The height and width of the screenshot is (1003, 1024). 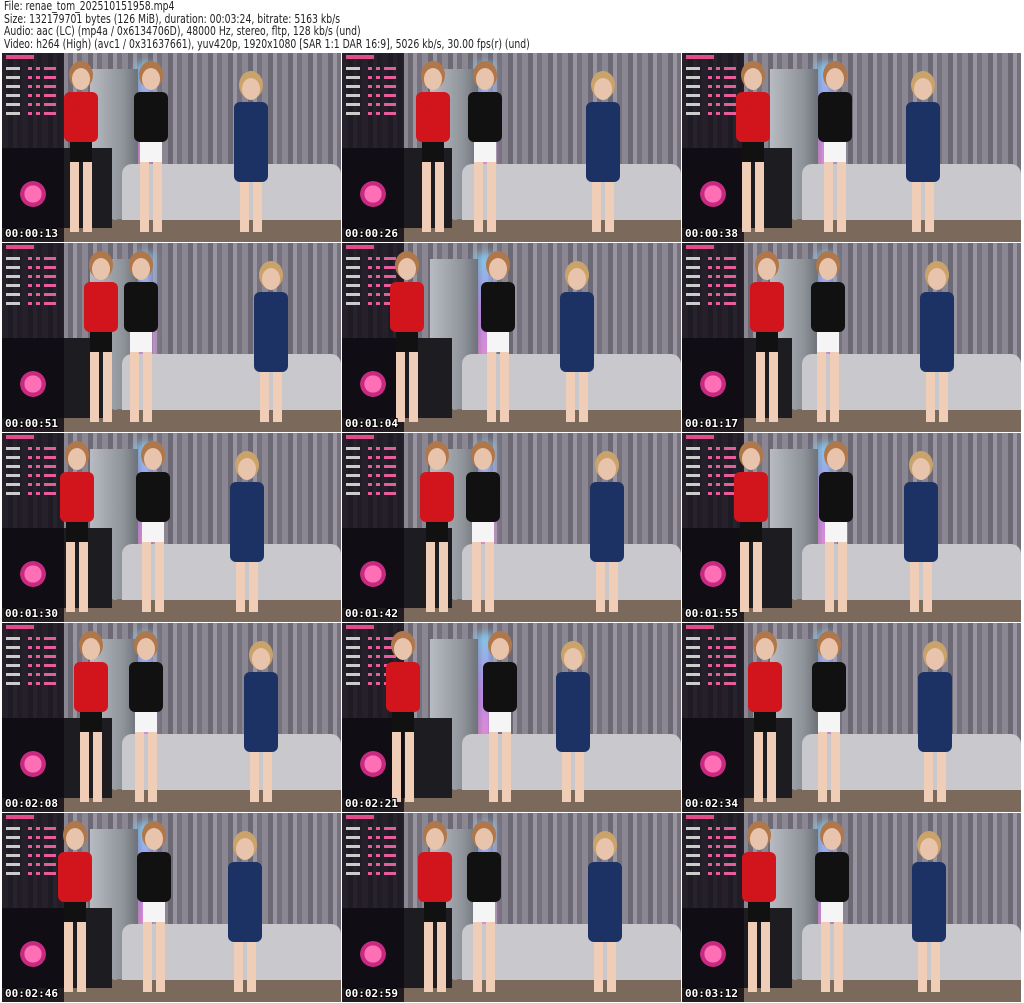 I want to click on video-thumbnail: 00:01:04, so click(x=511, y=337).